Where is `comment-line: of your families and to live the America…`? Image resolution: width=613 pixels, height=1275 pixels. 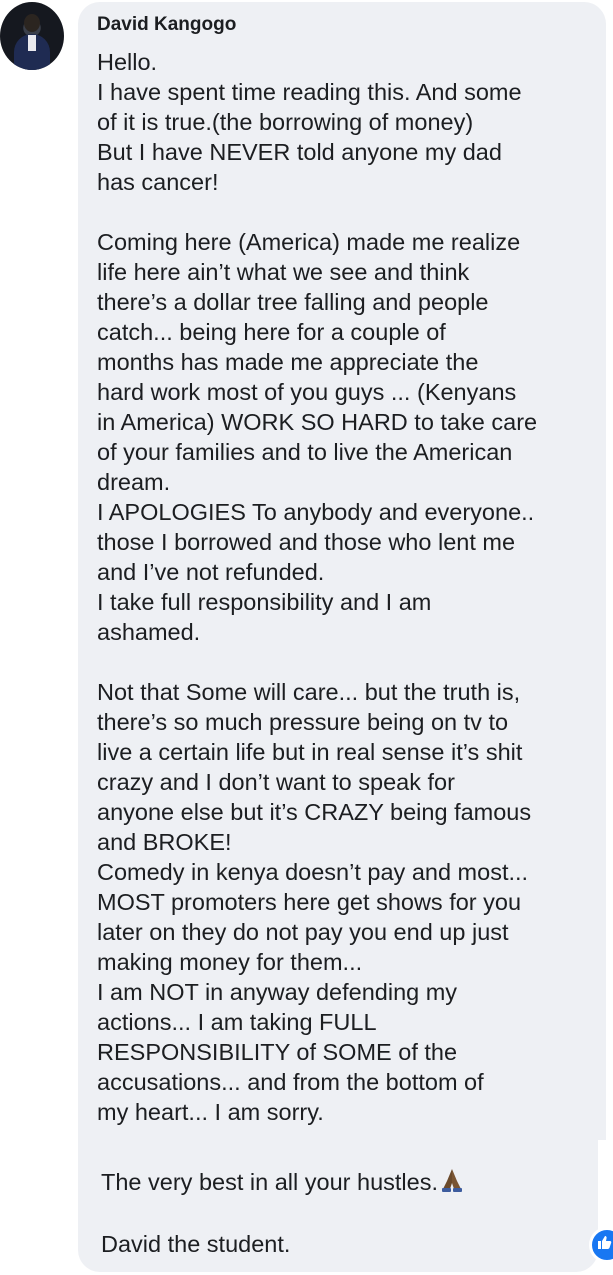 comment-line: of your families and to live the America… is located at coordinates (305, 452).